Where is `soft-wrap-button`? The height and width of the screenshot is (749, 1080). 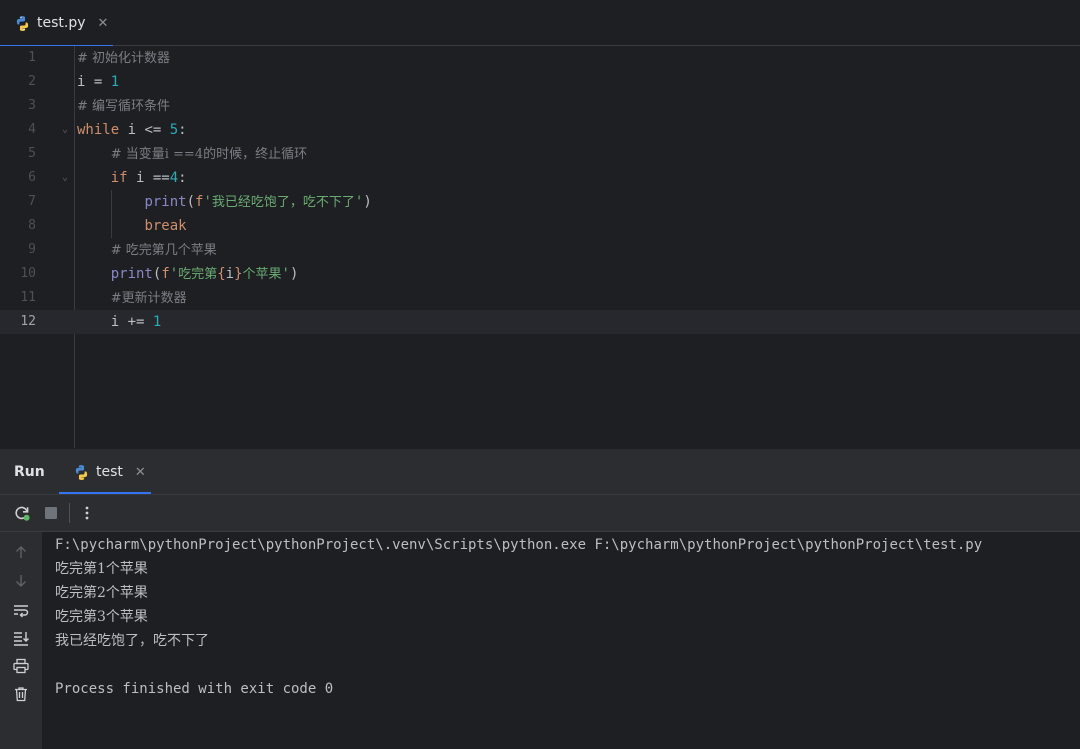 soft-wrap-button is located at coordinates (21, 610).